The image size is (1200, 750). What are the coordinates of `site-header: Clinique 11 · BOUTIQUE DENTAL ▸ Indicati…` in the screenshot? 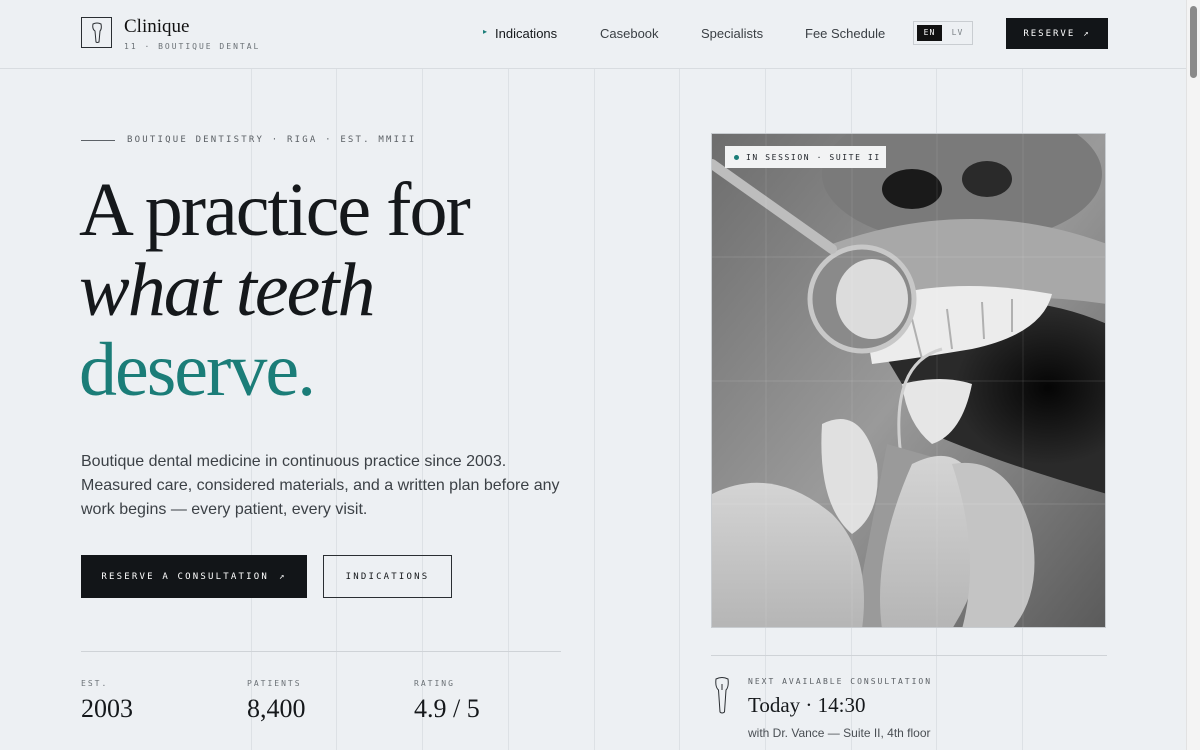 It's located at (593, 34).